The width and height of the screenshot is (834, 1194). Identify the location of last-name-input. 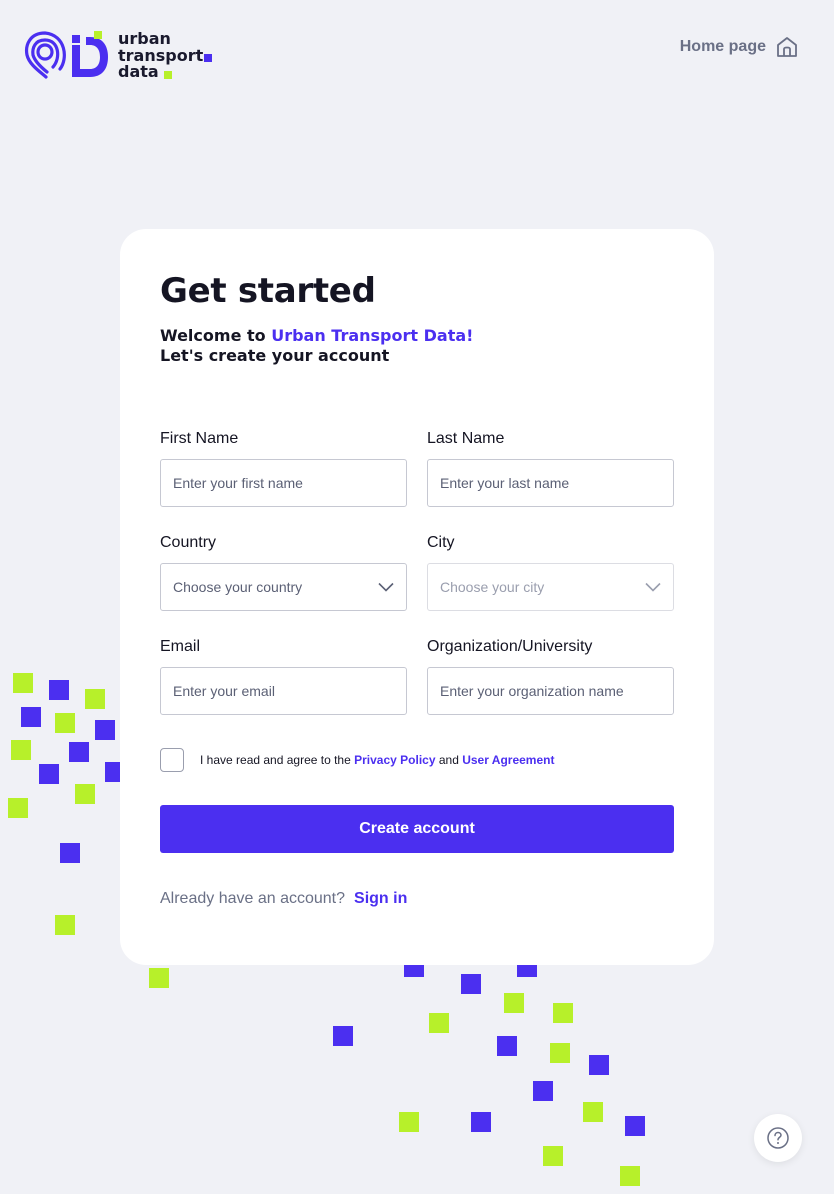
(550, 483).